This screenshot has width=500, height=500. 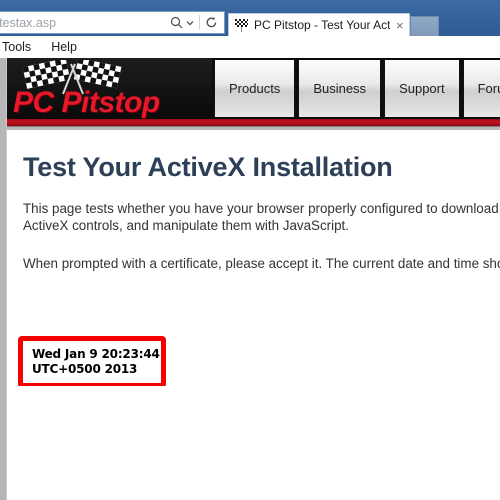 What do you see at coordinates (424, 26) in the screenshot?
I see `new-tab-button` at bounding box center [424, 26].